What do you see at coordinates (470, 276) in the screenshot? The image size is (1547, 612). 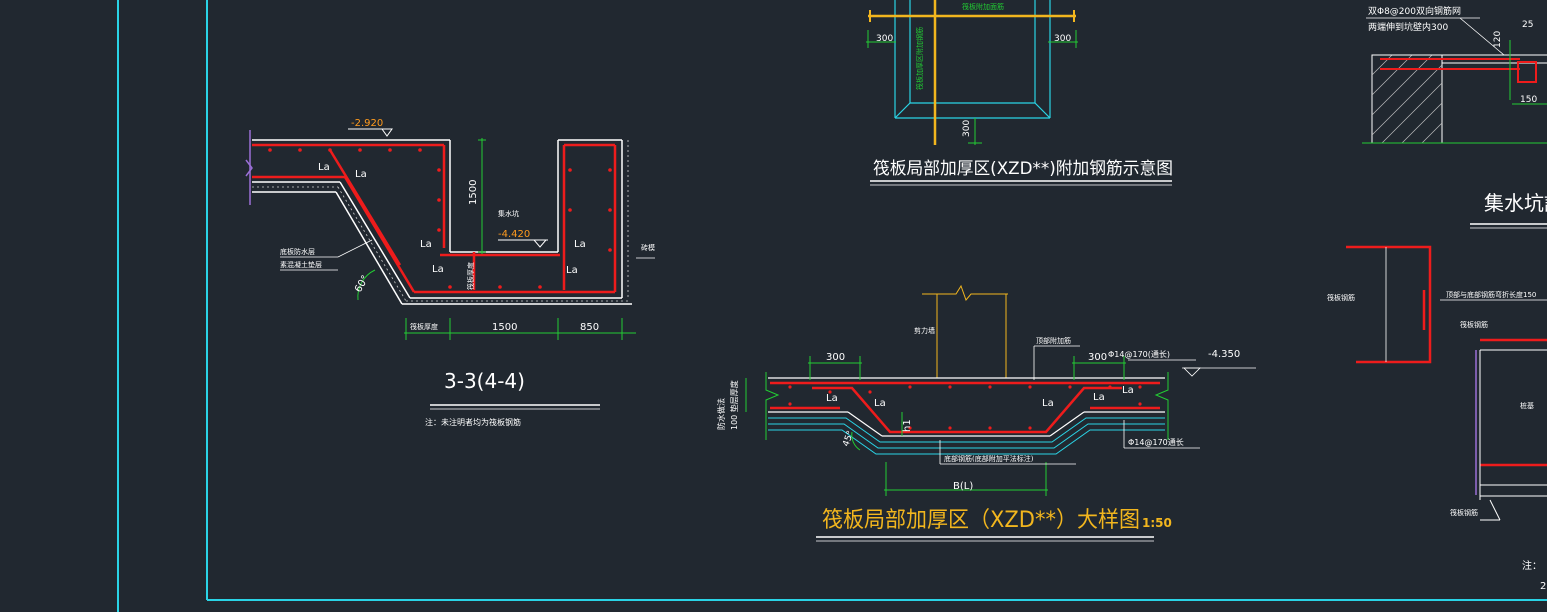 I see `label-raft-thickness: 筏板厚度` at bounding box center [470, 276].